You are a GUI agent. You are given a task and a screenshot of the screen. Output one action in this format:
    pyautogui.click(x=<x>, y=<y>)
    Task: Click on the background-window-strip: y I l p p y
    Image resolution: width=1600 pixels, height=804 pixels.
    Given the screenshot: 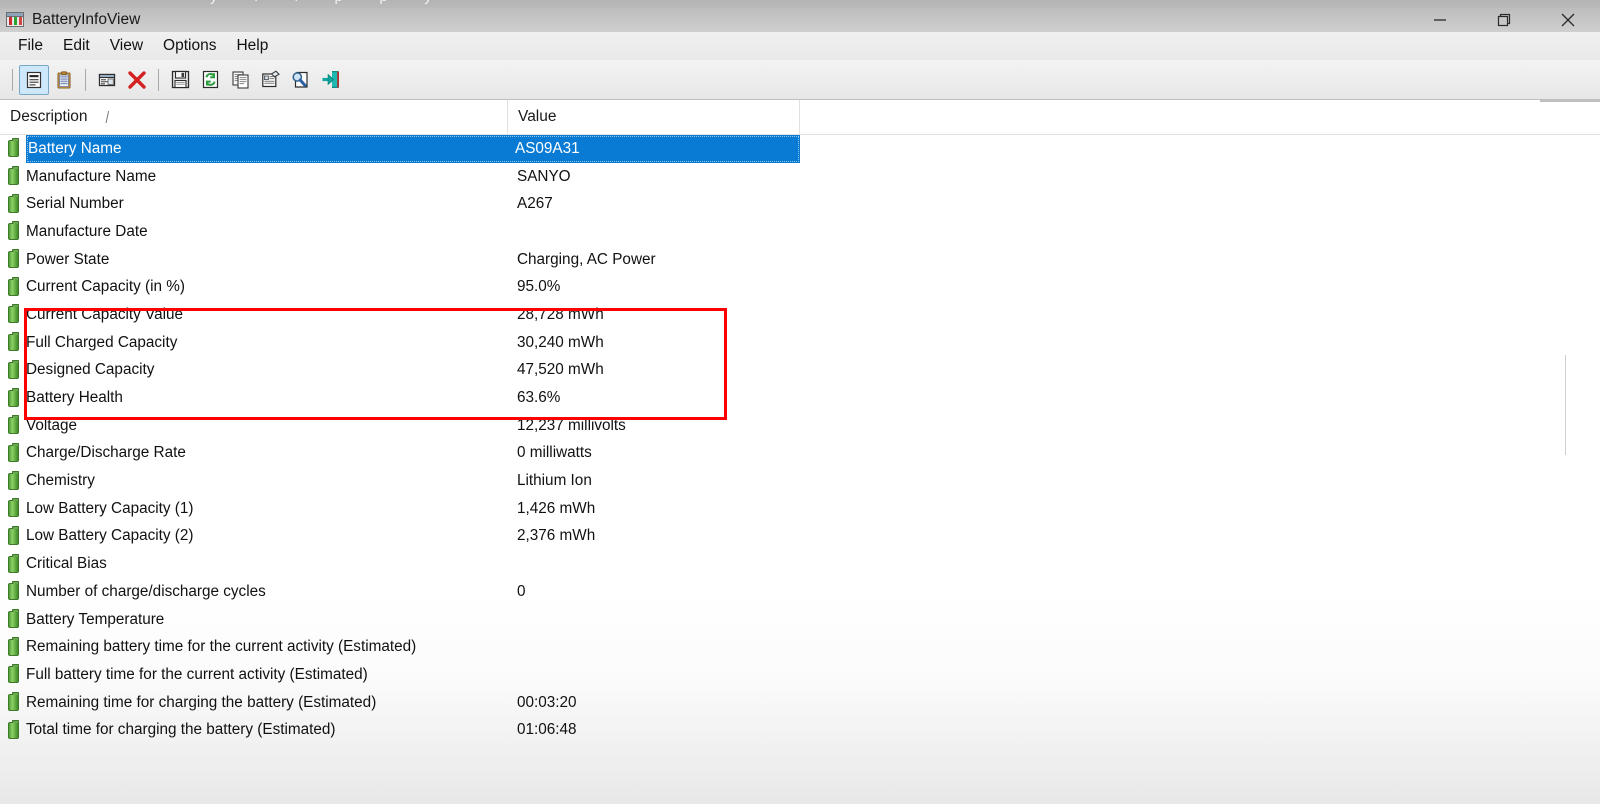 What is the action you would take?
    pyautogui.click(x=800, y=4)
    